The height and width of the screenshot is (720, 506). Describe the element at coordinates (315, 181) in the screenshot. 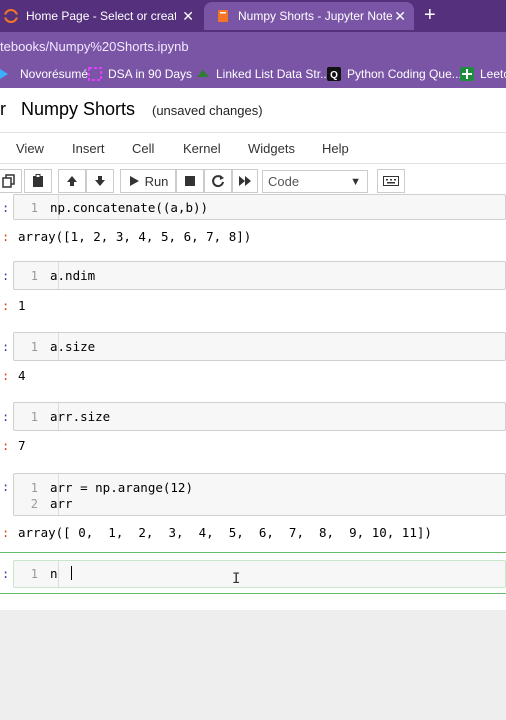

I see `cell-type-select: Code ▼` at that location.